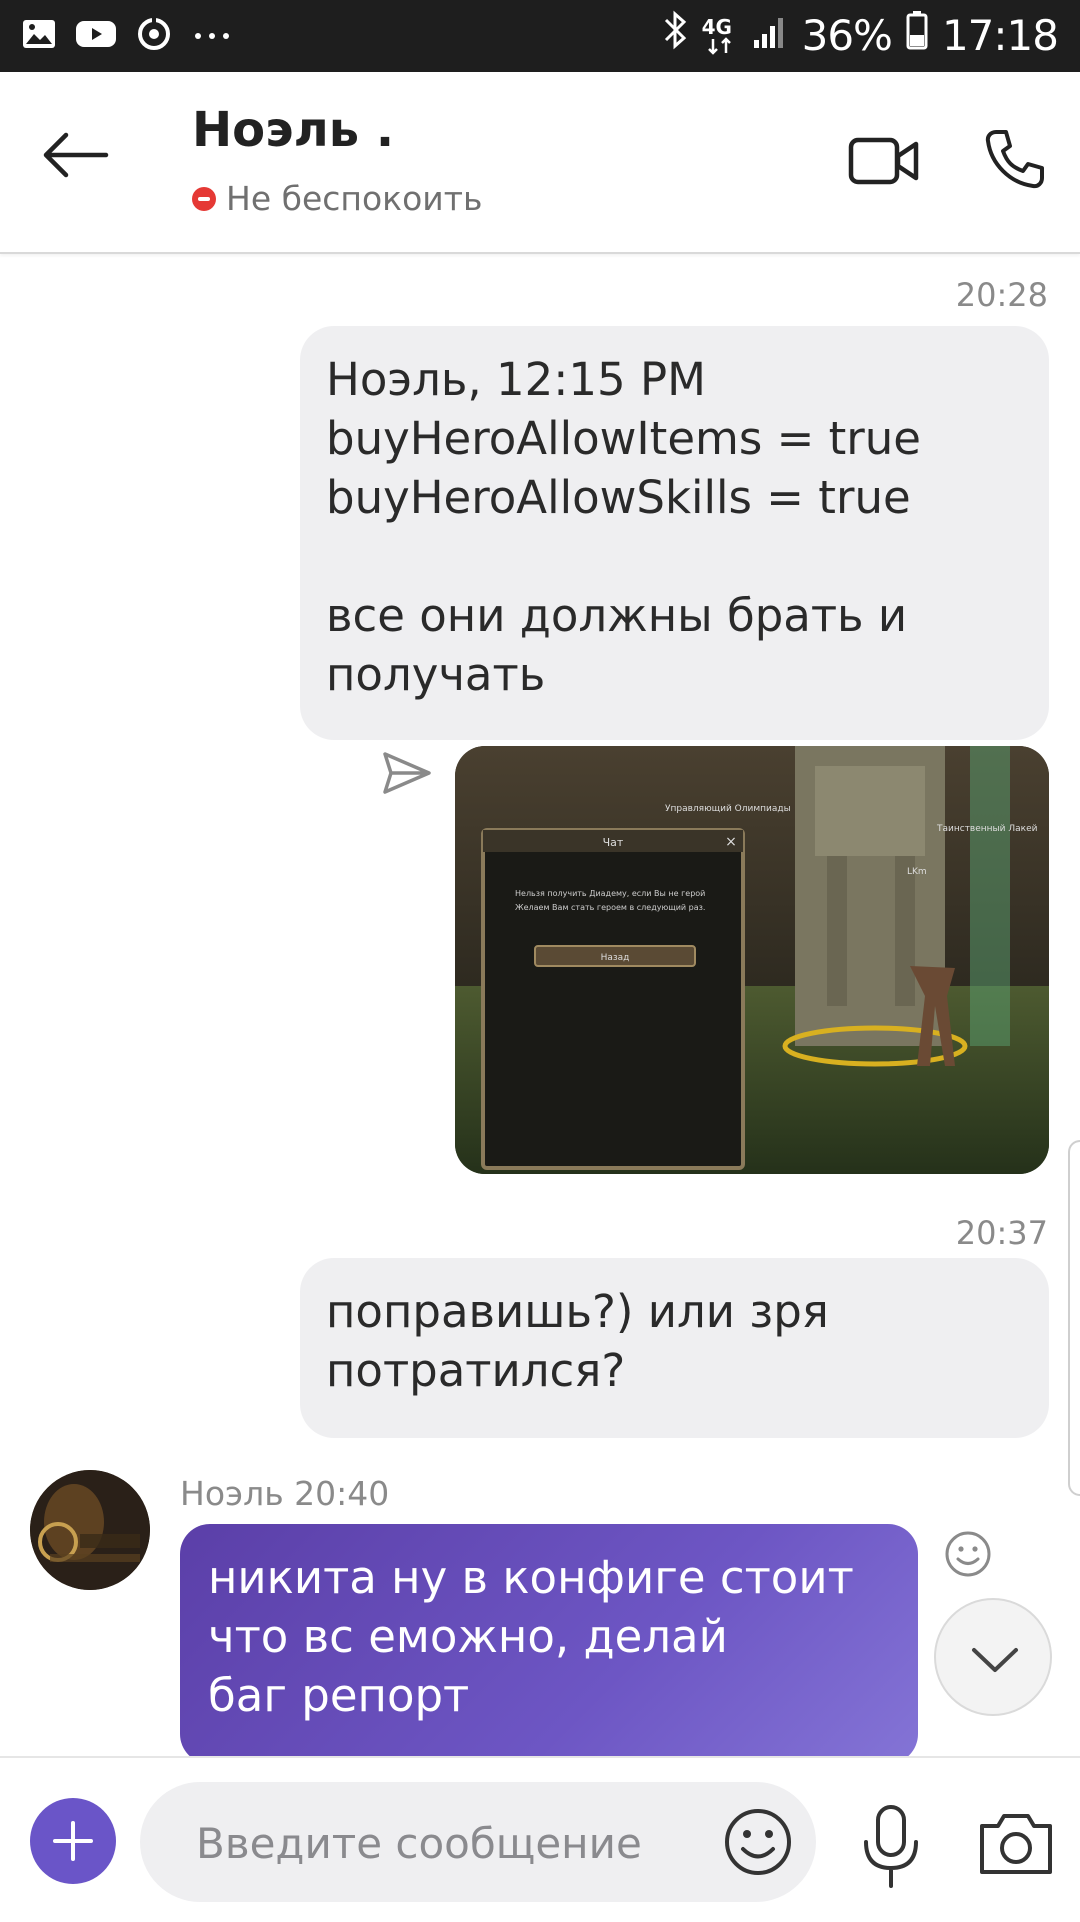 Image resolution: width=1080 pixels, height=1922 pixels. I want to click on message-time: 20:28, so click(1001, 295).